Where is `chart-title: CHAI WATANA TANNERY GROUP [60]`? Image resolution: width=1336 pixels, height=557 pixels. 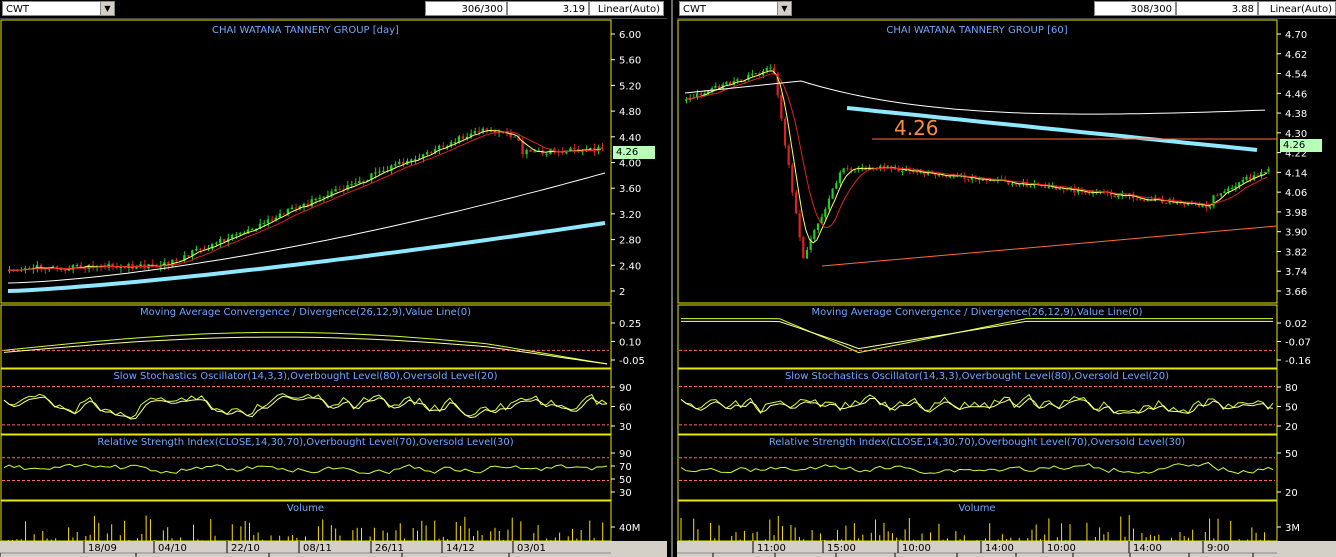
chart-title: CHAI WATANA TANNERY GROUP [60] is located at coordinates (976, 30).